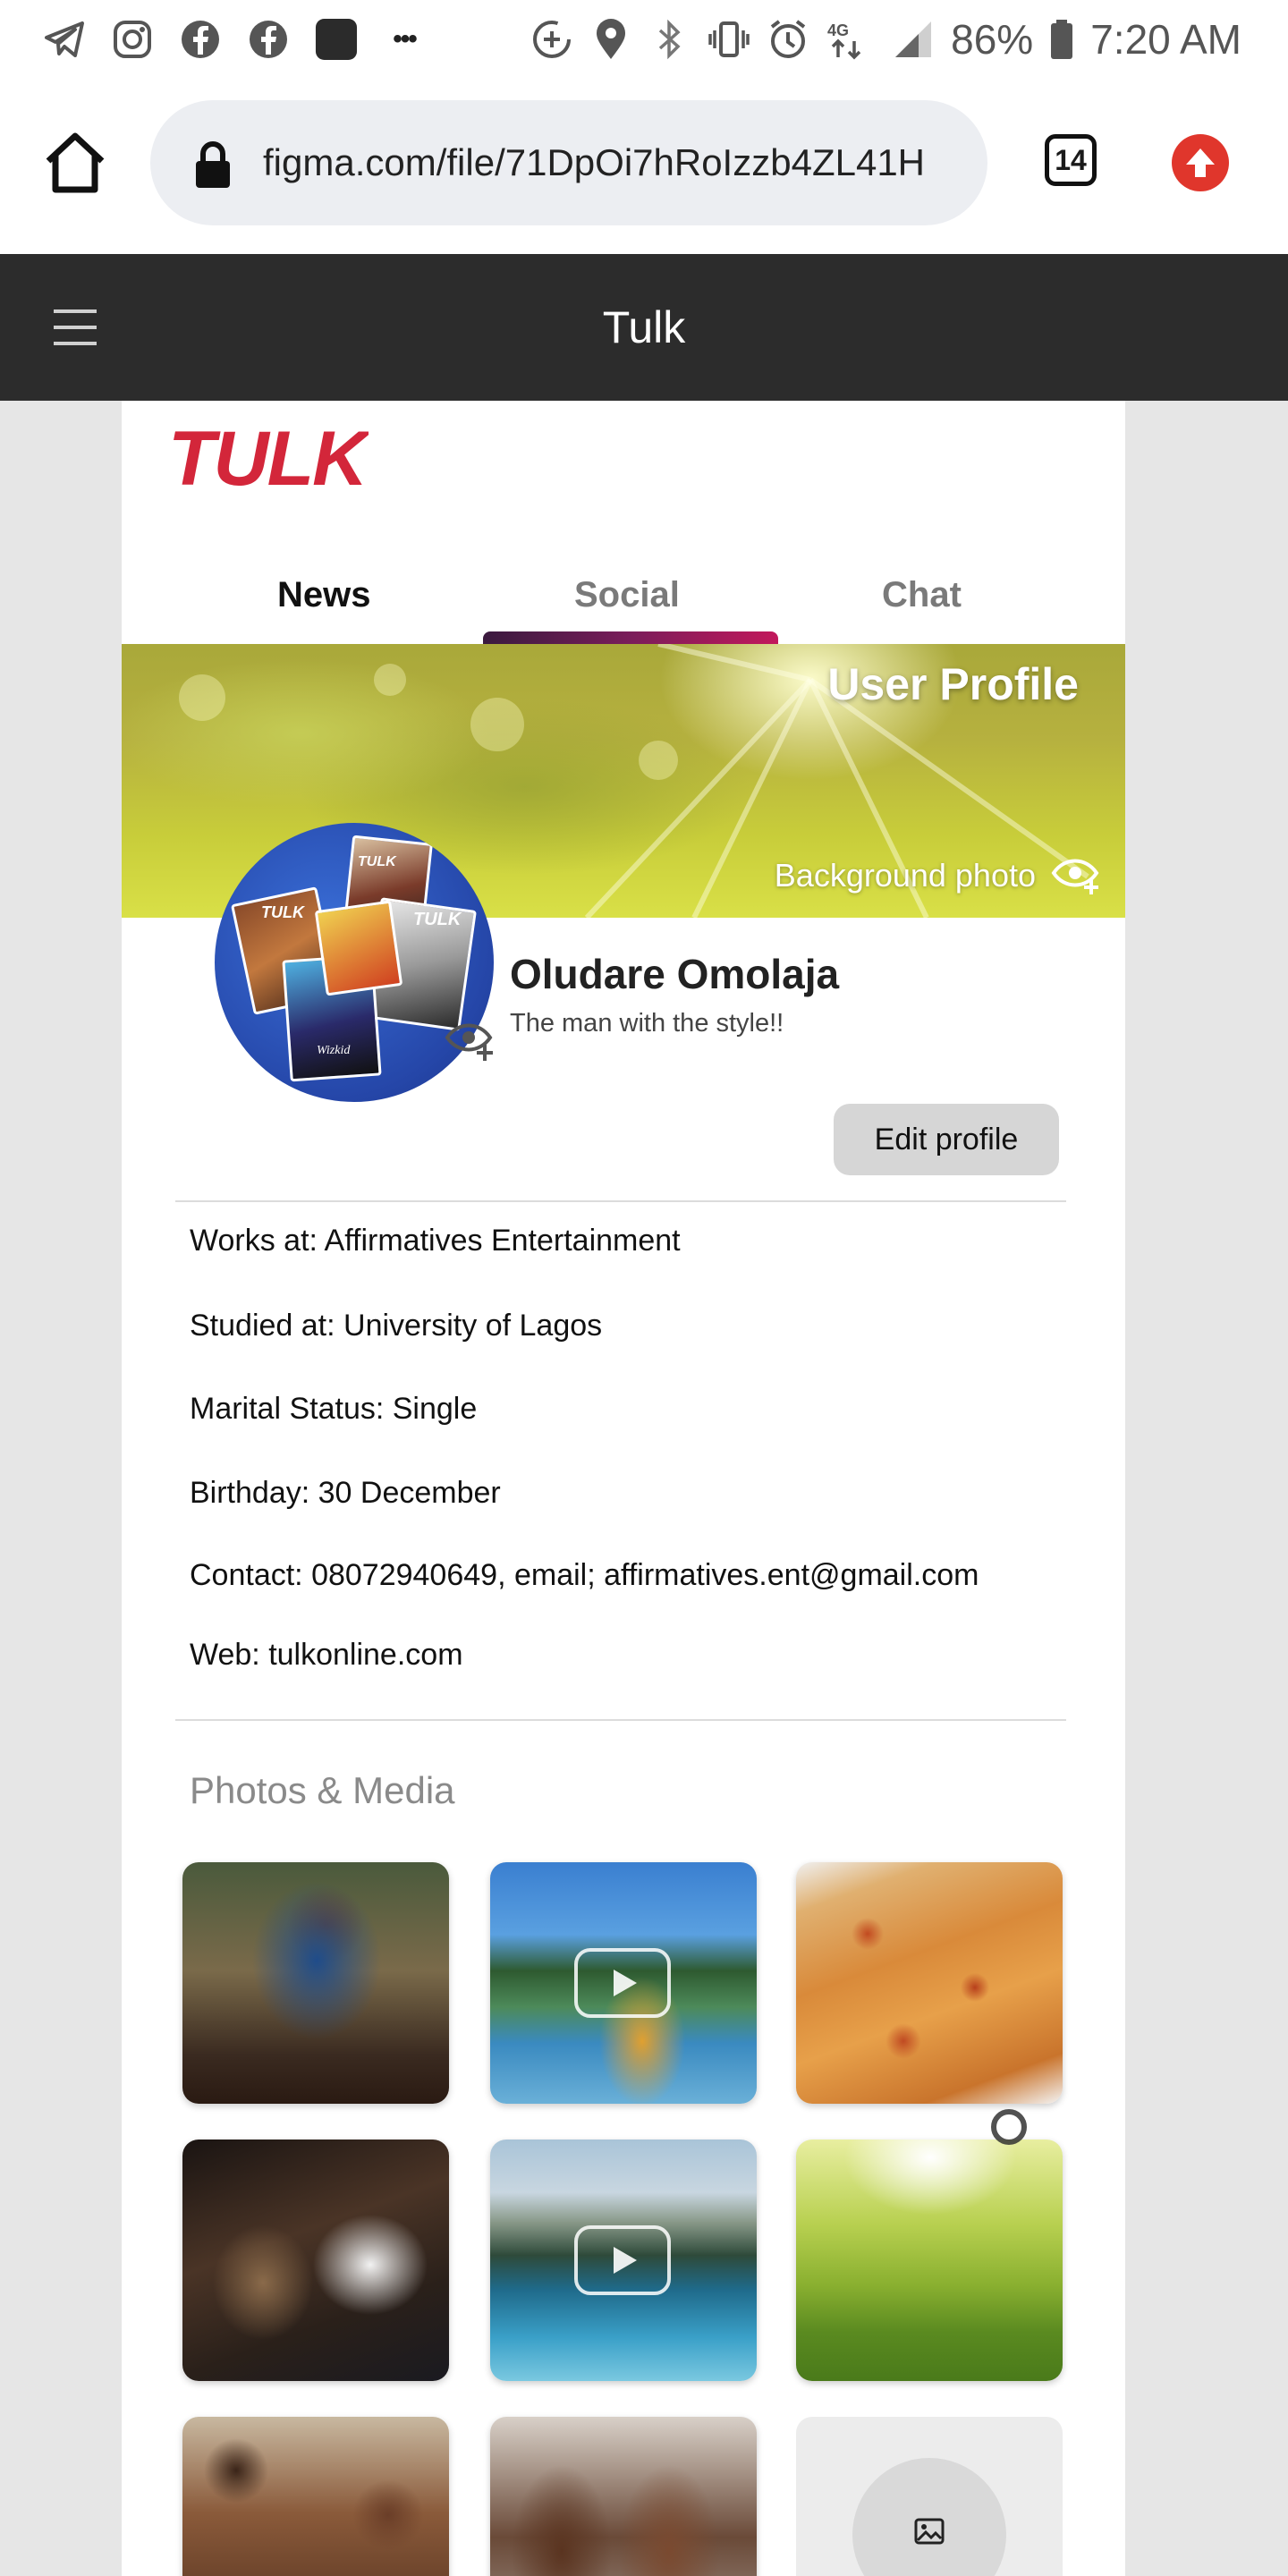 The image size is (1288, 2576). What do you see at coordinates (905, 875) in the screenshot?
I see `background-photo-label: Background photo` at bounding box center [905, 875].